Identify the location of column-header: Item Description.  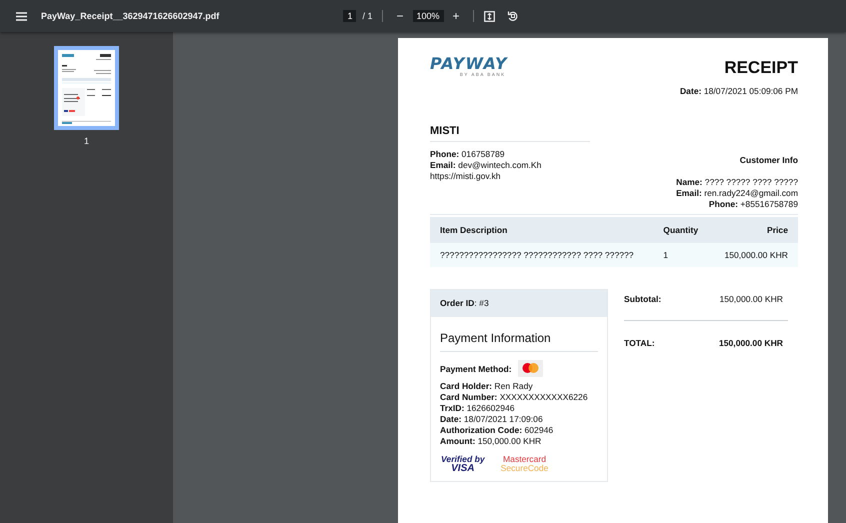
(542, 230).